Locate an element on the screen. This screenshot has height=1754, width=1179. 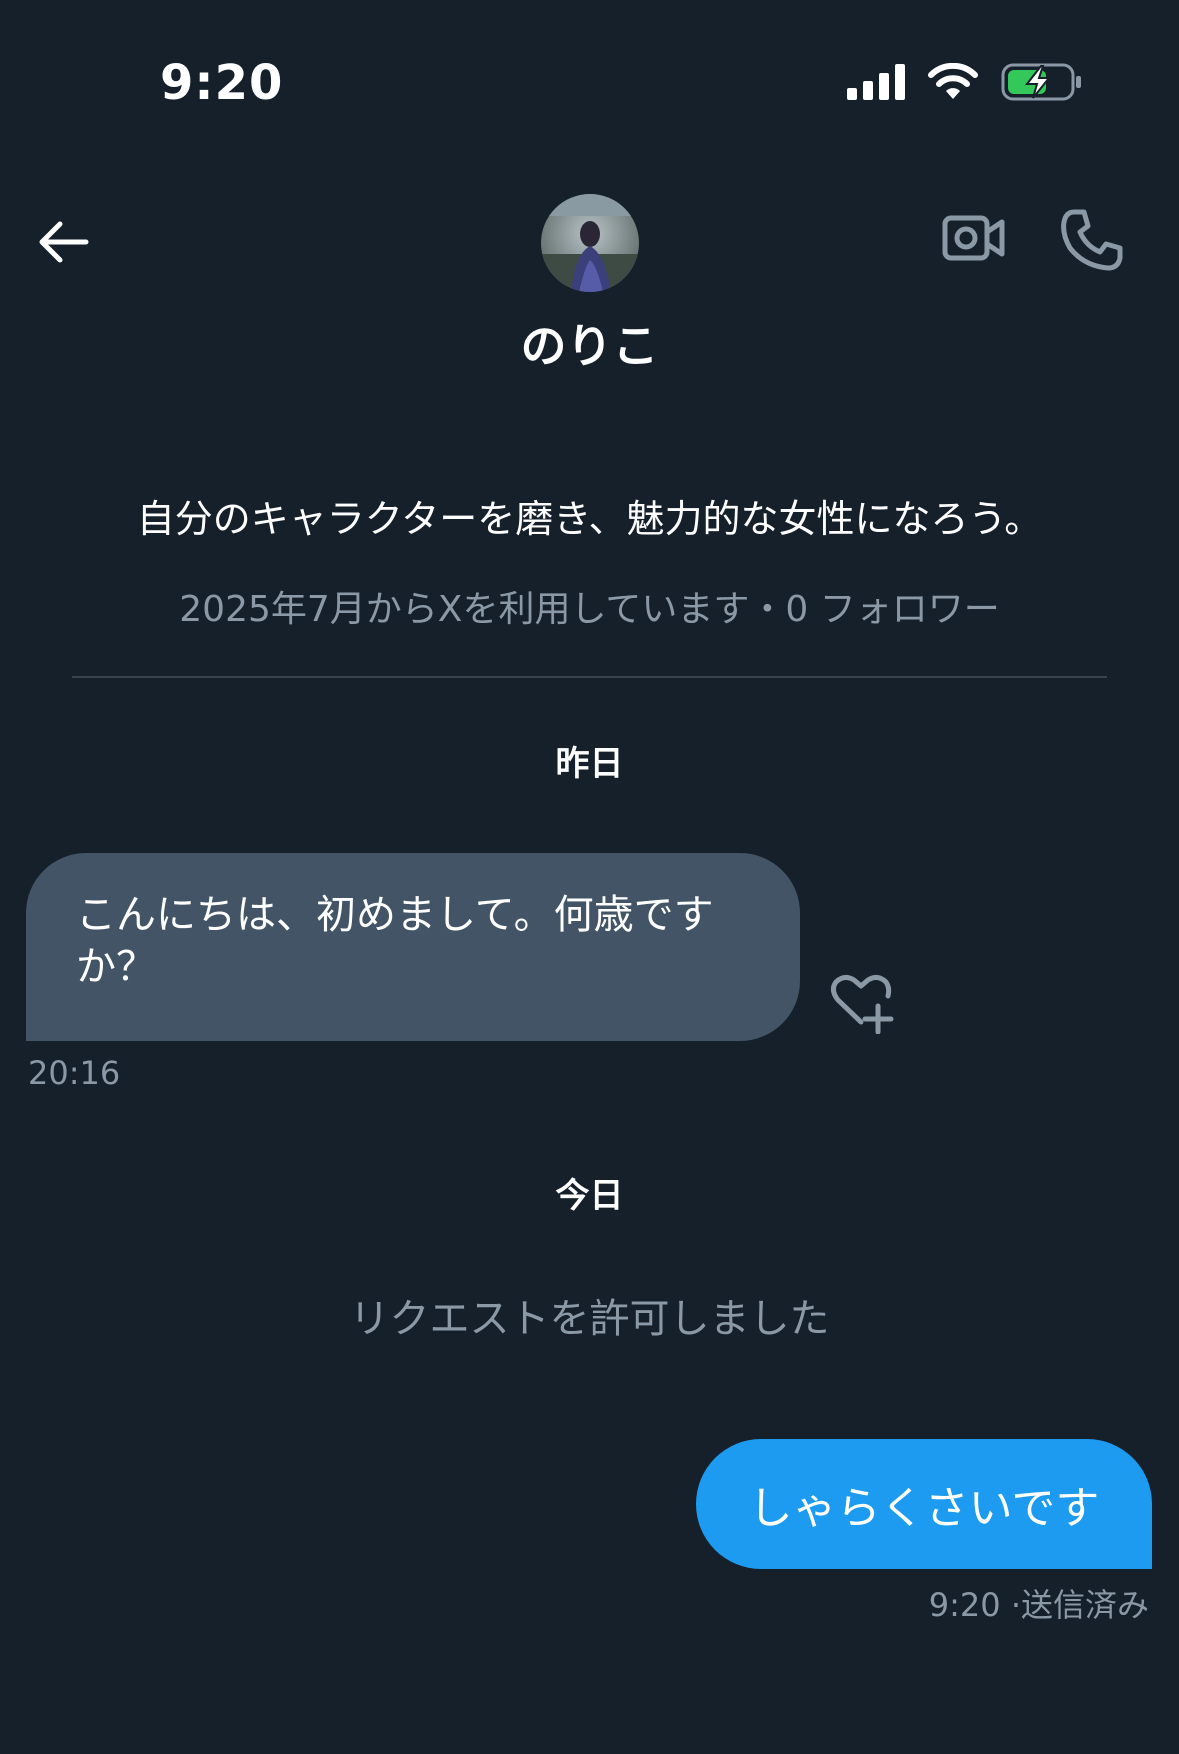
video-call-button is located at coordinates (976, 244).